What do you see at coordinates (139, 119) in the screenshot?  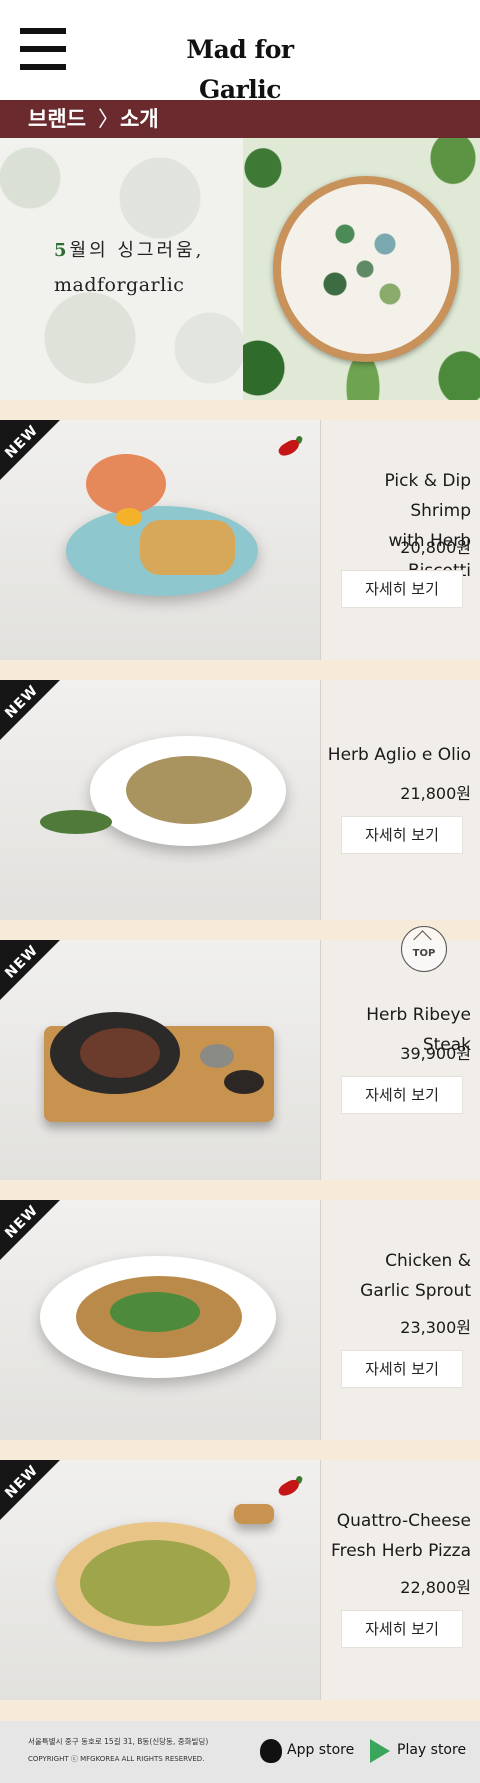 I see `breadcrumb-current: 소개` at bounding box center [139, 119].